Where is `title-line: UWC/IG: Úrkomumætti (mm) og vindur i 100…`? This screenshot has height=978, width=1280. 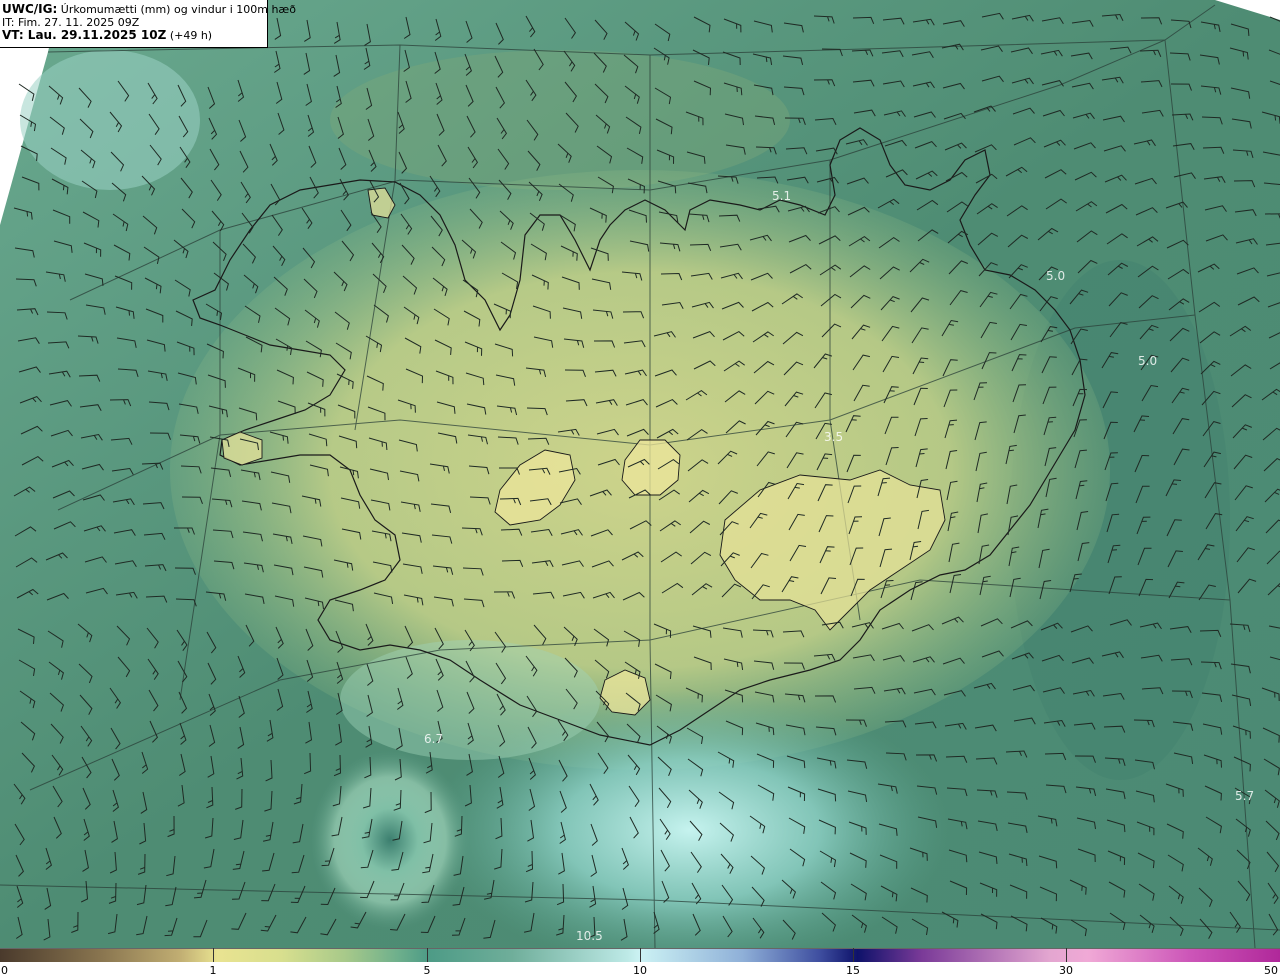
title-line: UWC/IG: Úrkomumætti (mm) og vindur i 100… is located at coordinates (149, 9).